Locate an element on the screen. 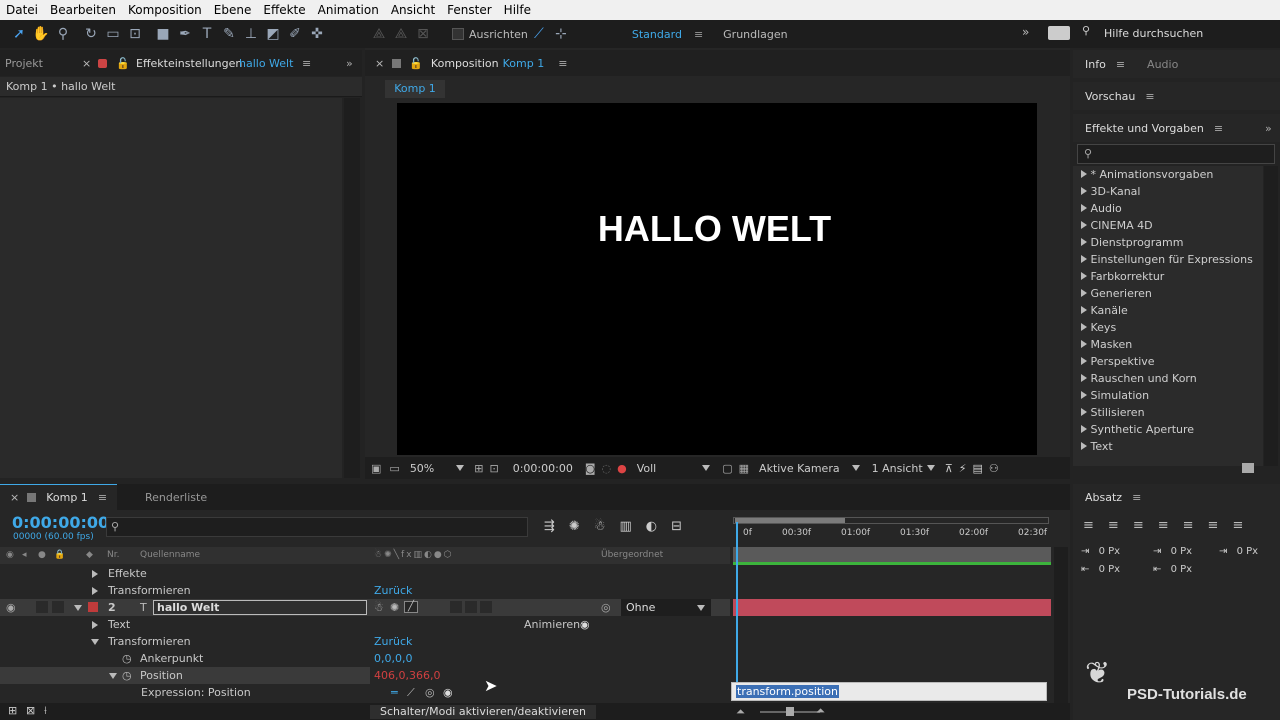  timeline-icon: ▤ is located at coordinates (978, 468).